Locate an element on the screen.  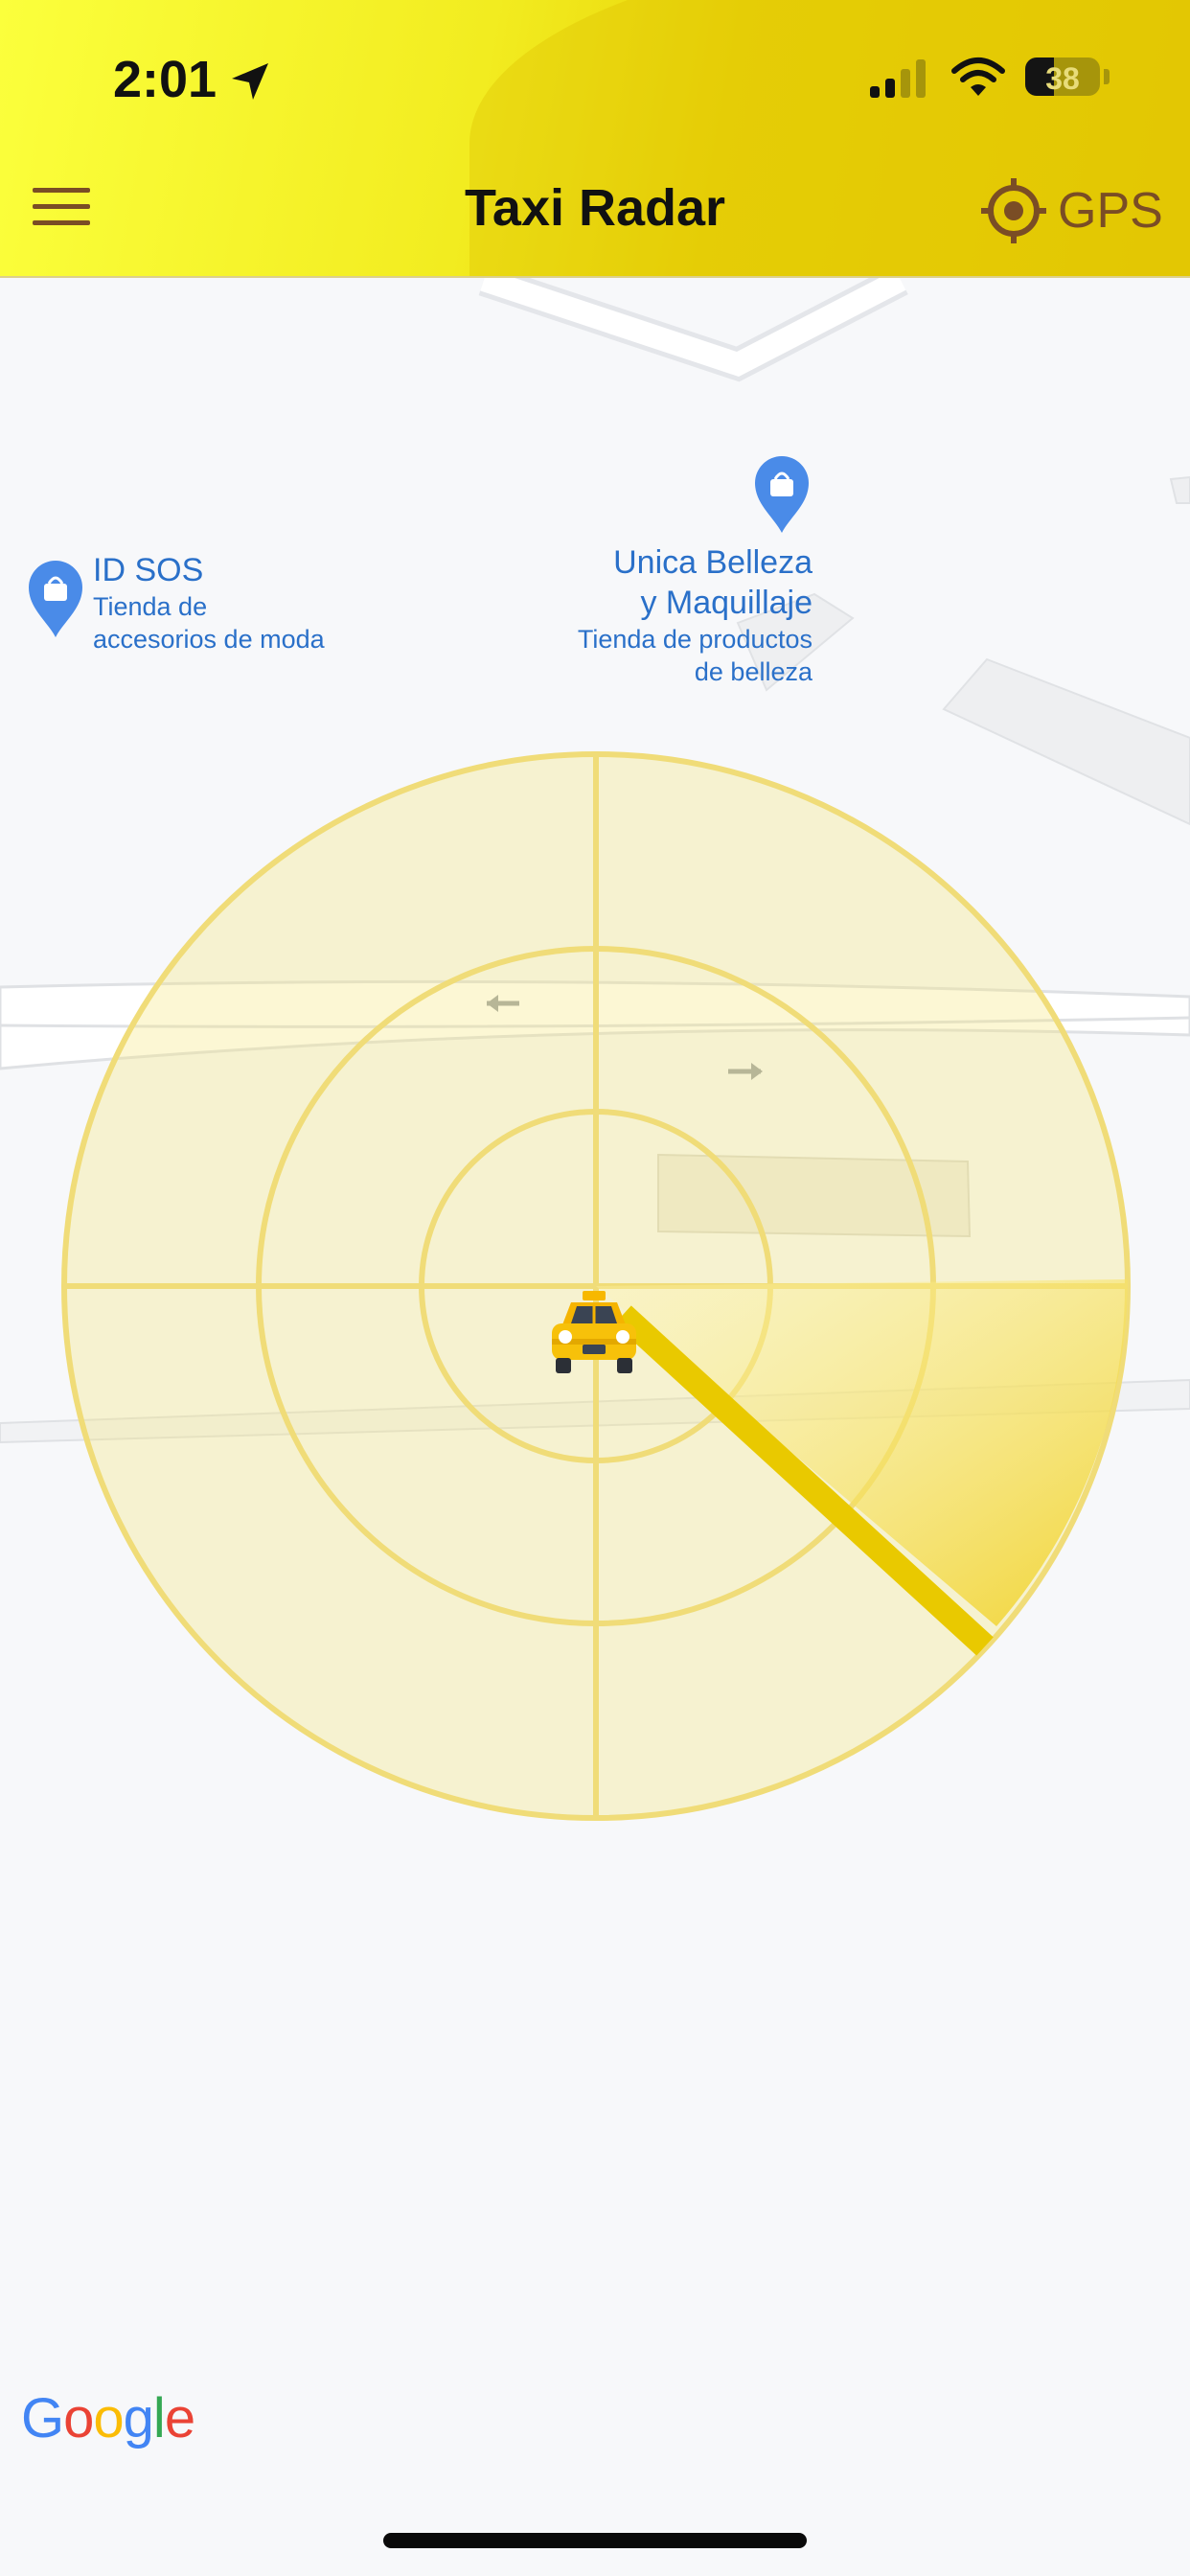
taxi-icon is located at coordinates (594, 1333).